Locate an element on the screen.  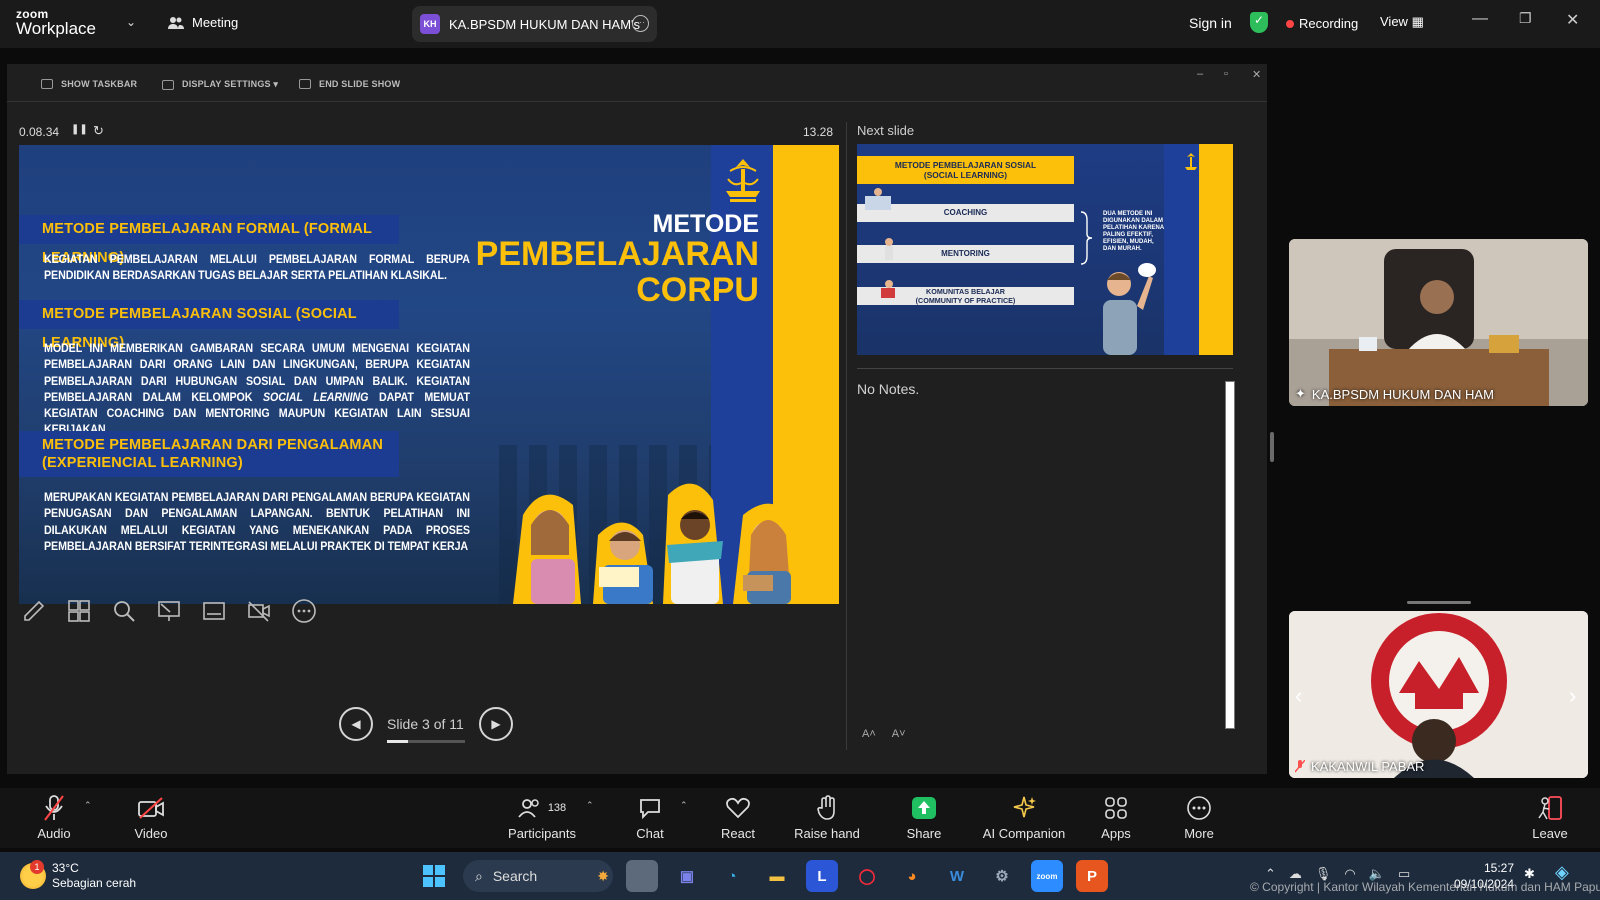
close-window-icon: ✕ is located at coordinates (1572, 20).